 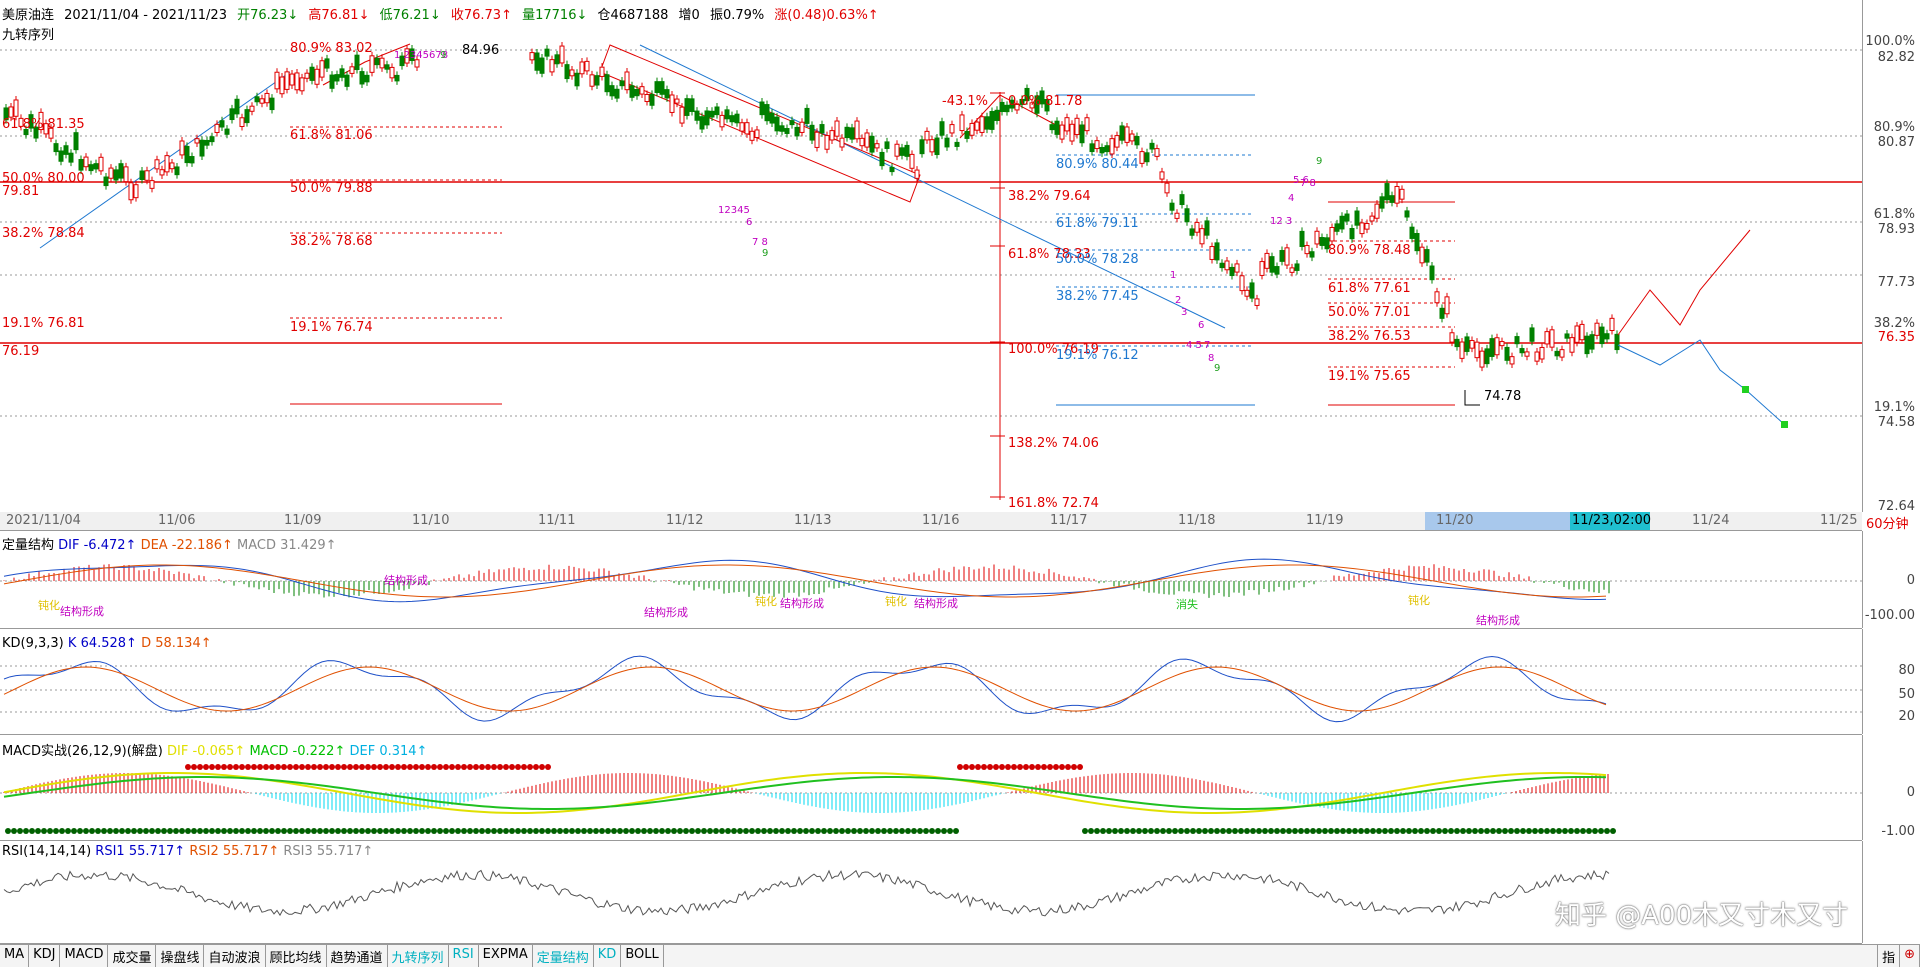 I want to click on seq-digit: 6, so click(x=1201, y=325).